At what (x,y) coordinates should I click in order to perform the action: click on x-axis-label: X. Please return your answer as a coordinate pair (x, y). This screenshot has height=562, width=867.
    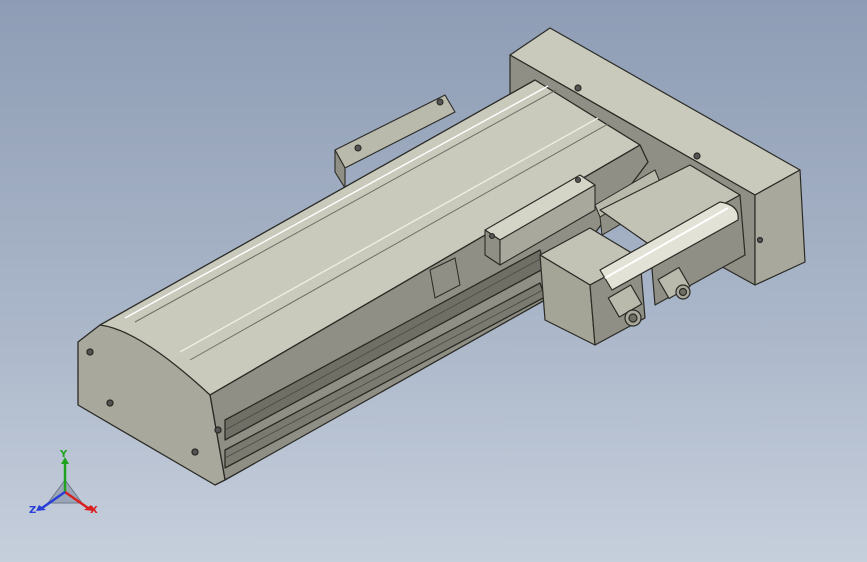
    Looking at the image, I should click on (94, 510).